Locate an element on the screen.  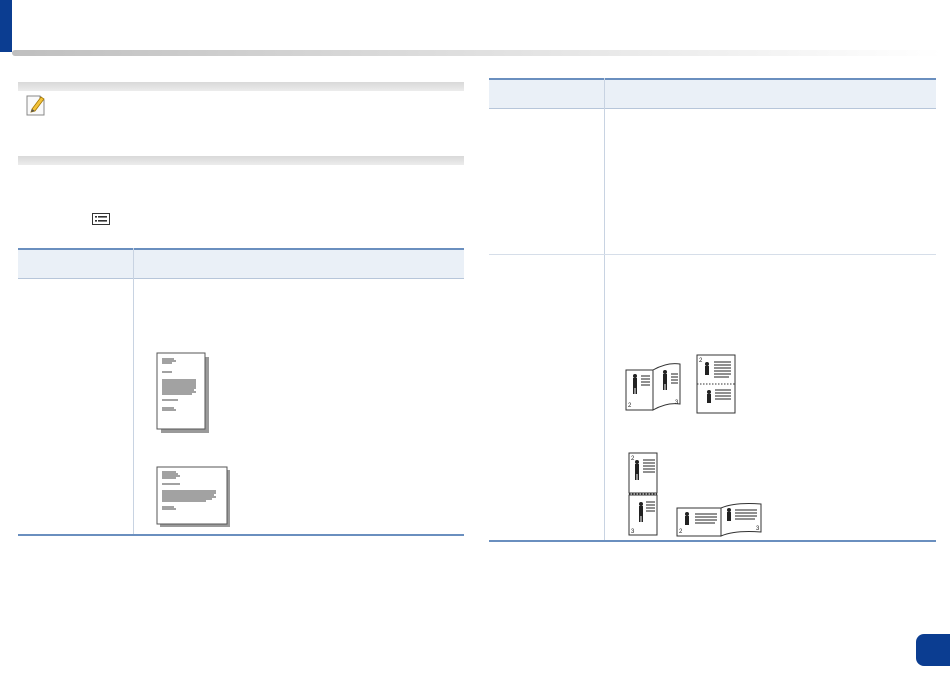
note-box is located at coordinates (241, 124).